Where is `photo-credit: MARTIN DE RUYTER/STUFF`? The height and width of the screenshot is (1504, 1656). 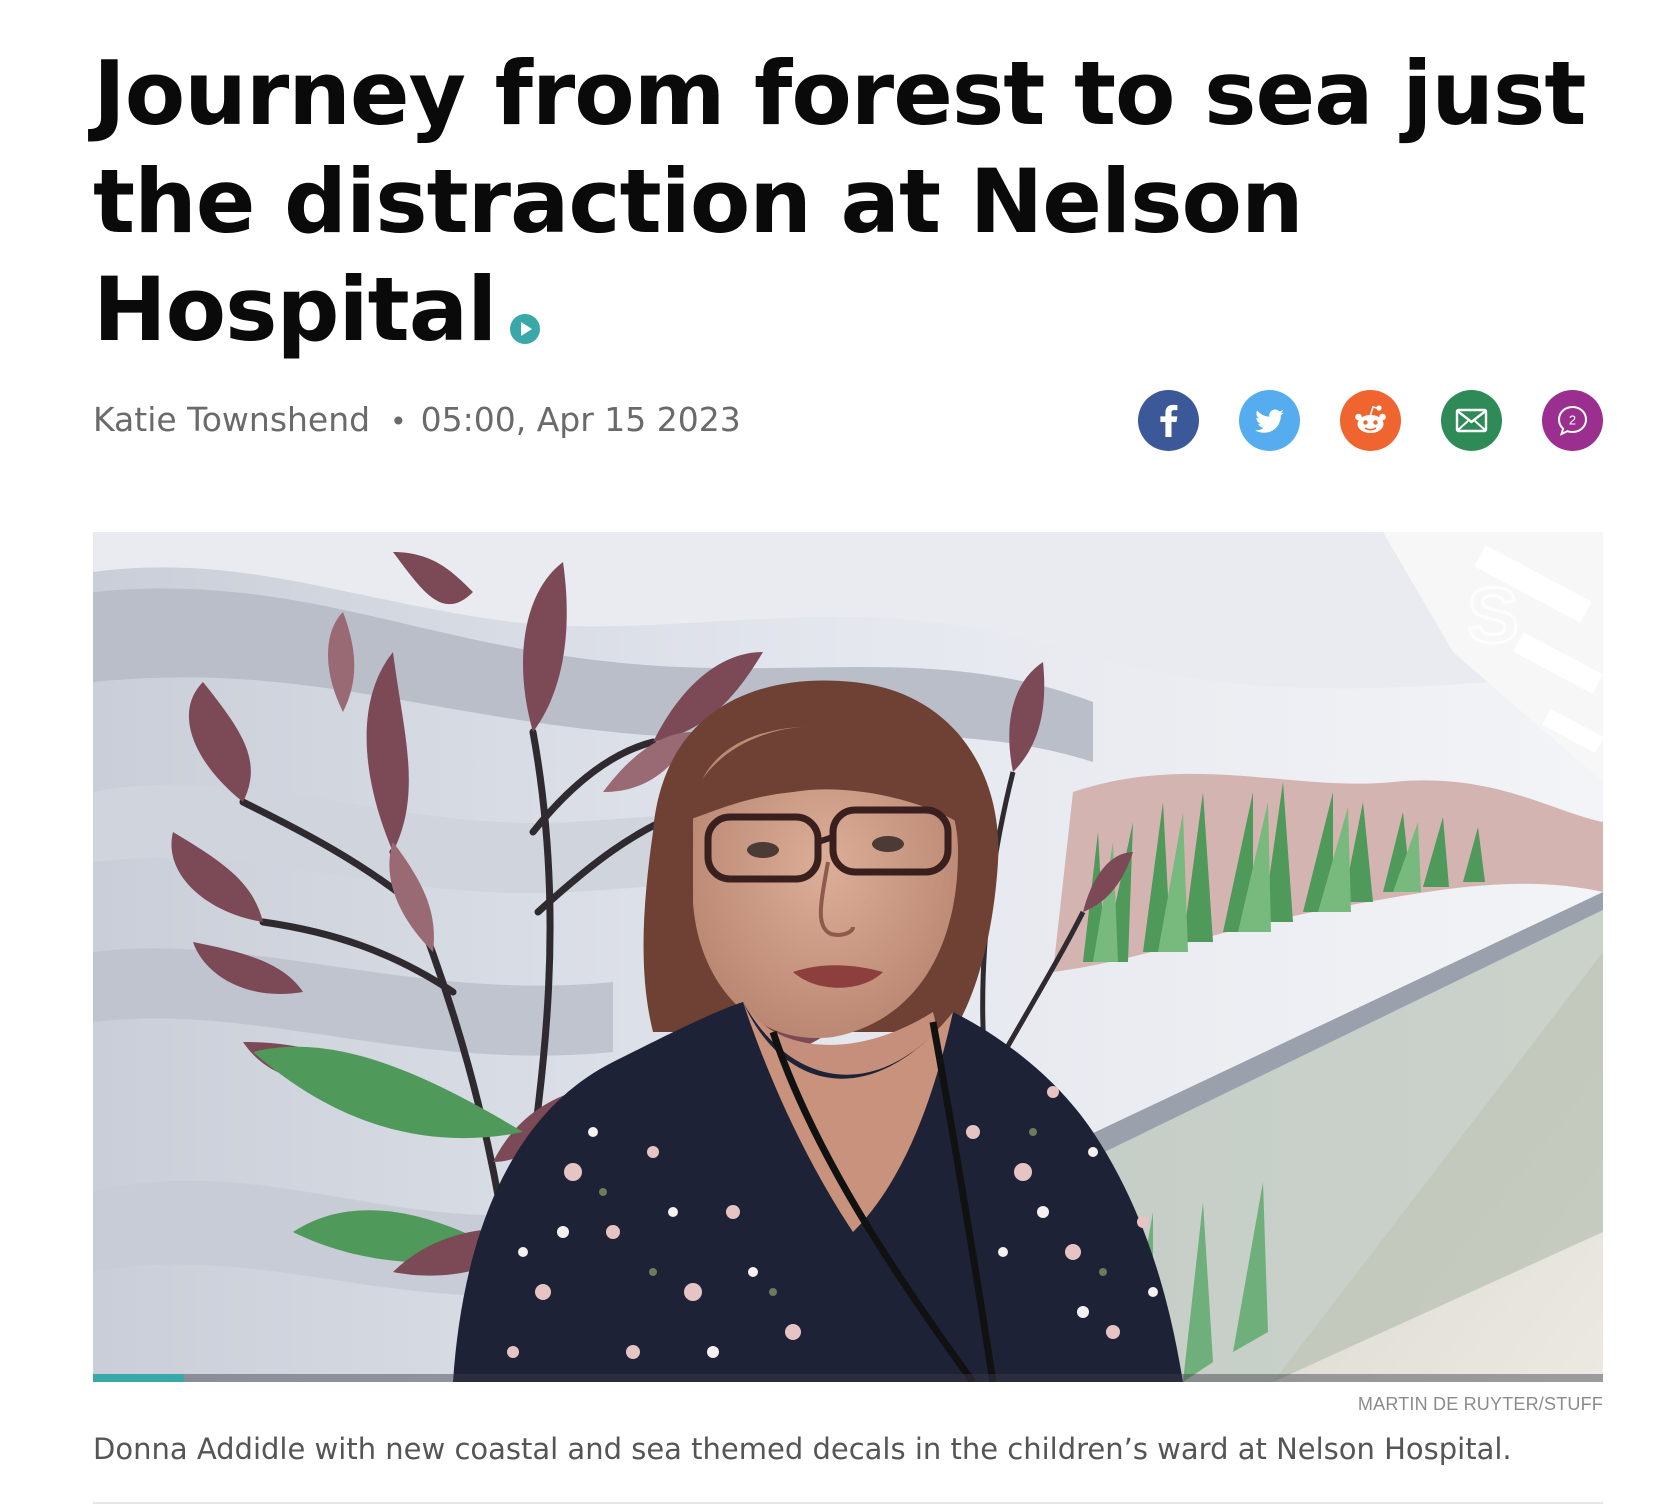
photo-credit: MARTIN DE RUYTER/STUFF is located at coordinates (1480, 1404).